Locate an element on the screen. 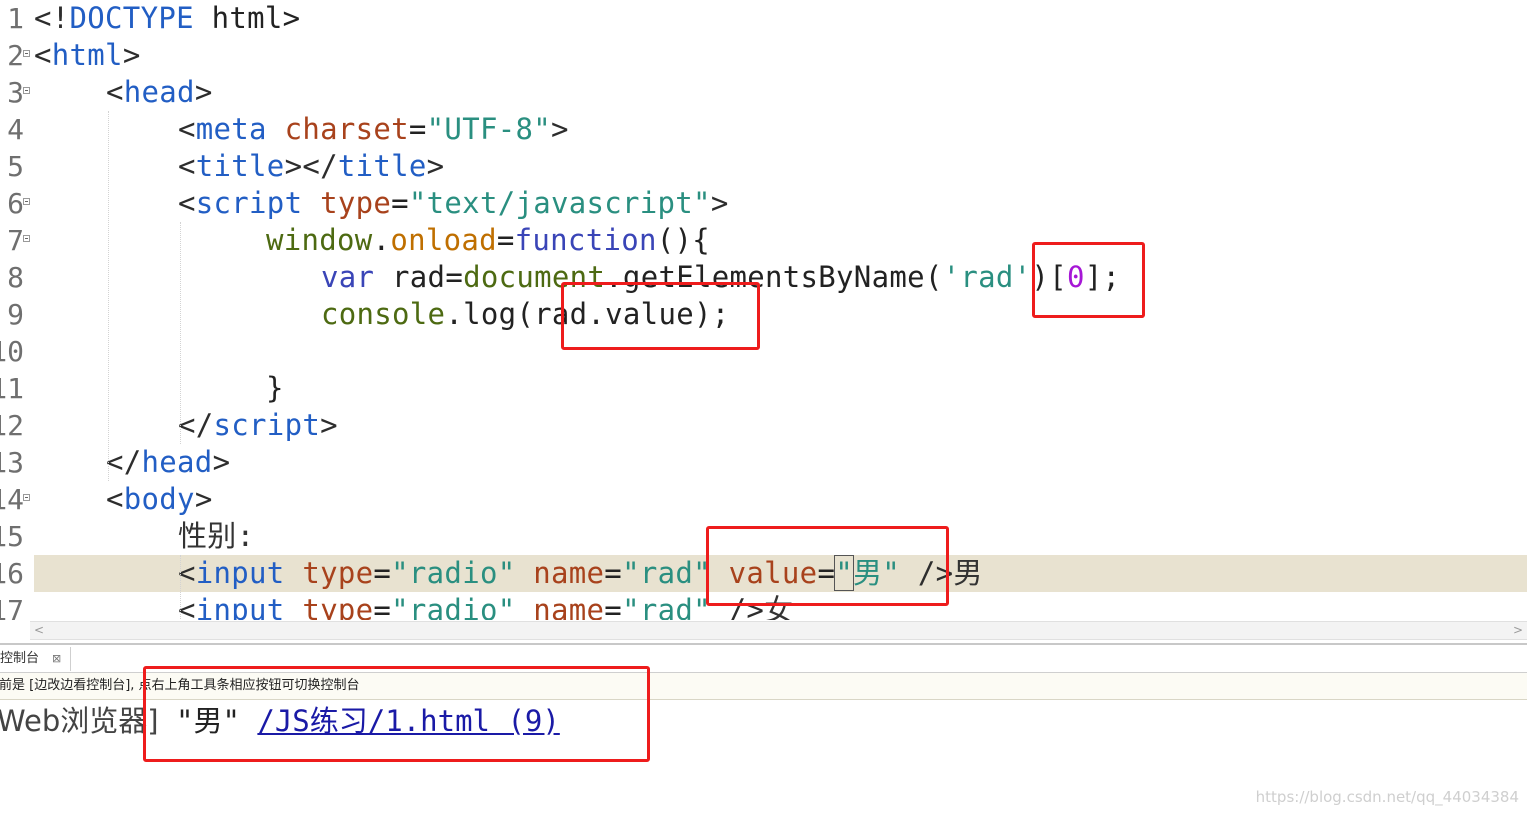 The height and width of the screenshot is (814, 1527). code-text: <head> is located at coordinates (159, 92).